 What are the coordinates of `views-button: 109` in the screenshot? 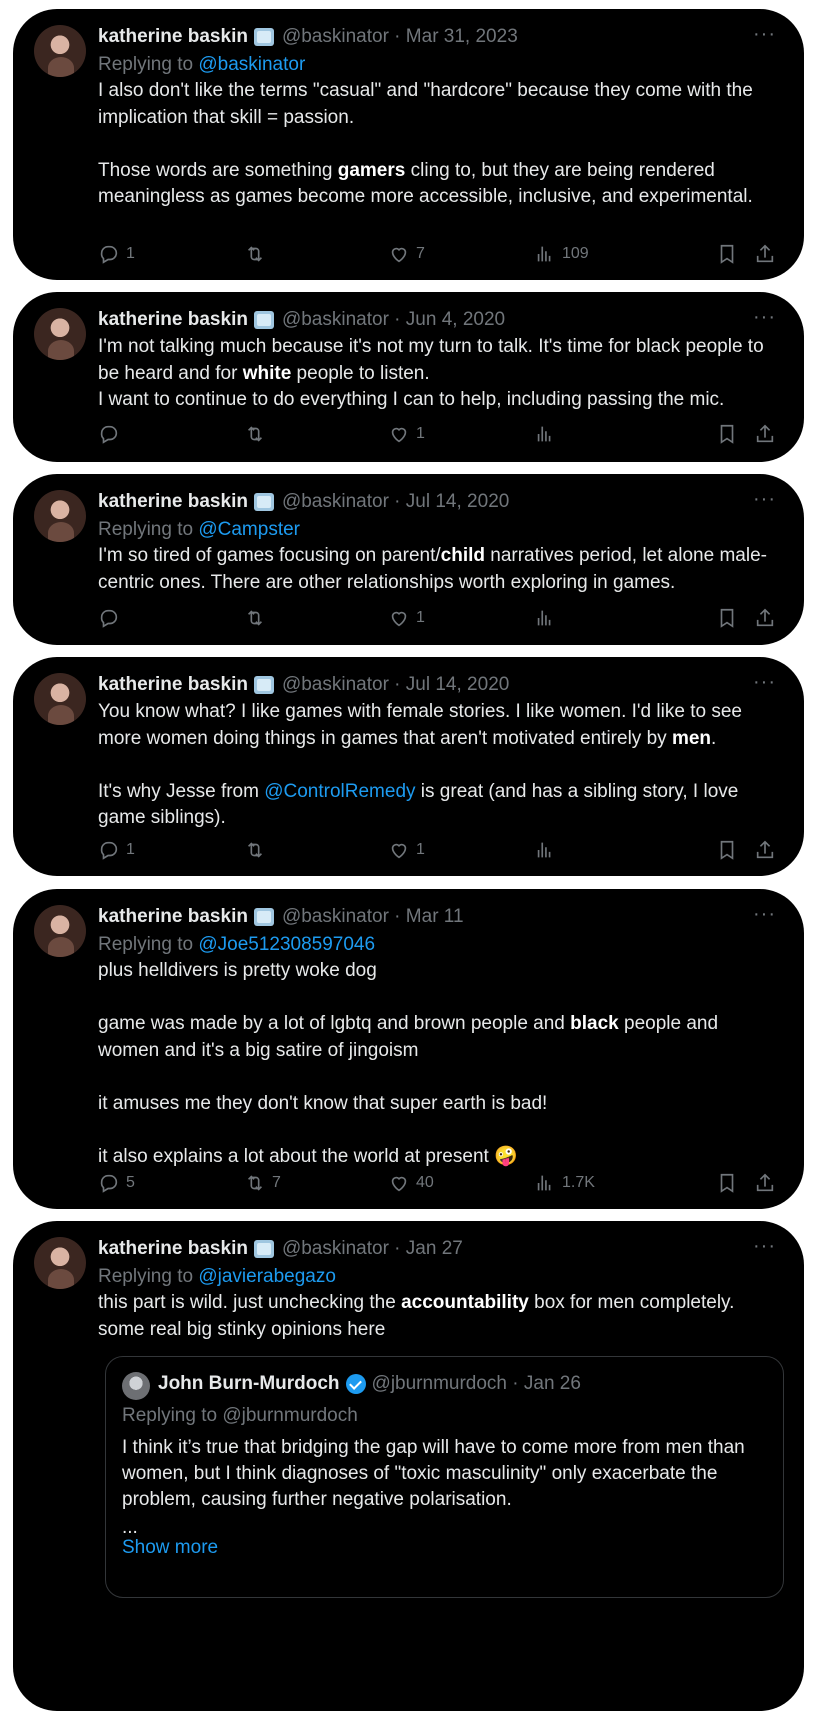 It's located at (561, 254).